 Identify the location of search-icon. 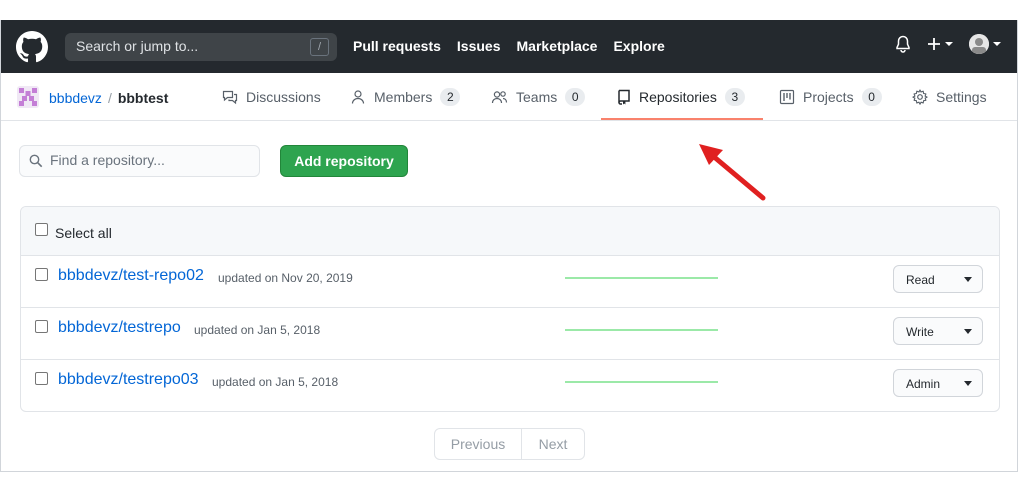
(36, 161).